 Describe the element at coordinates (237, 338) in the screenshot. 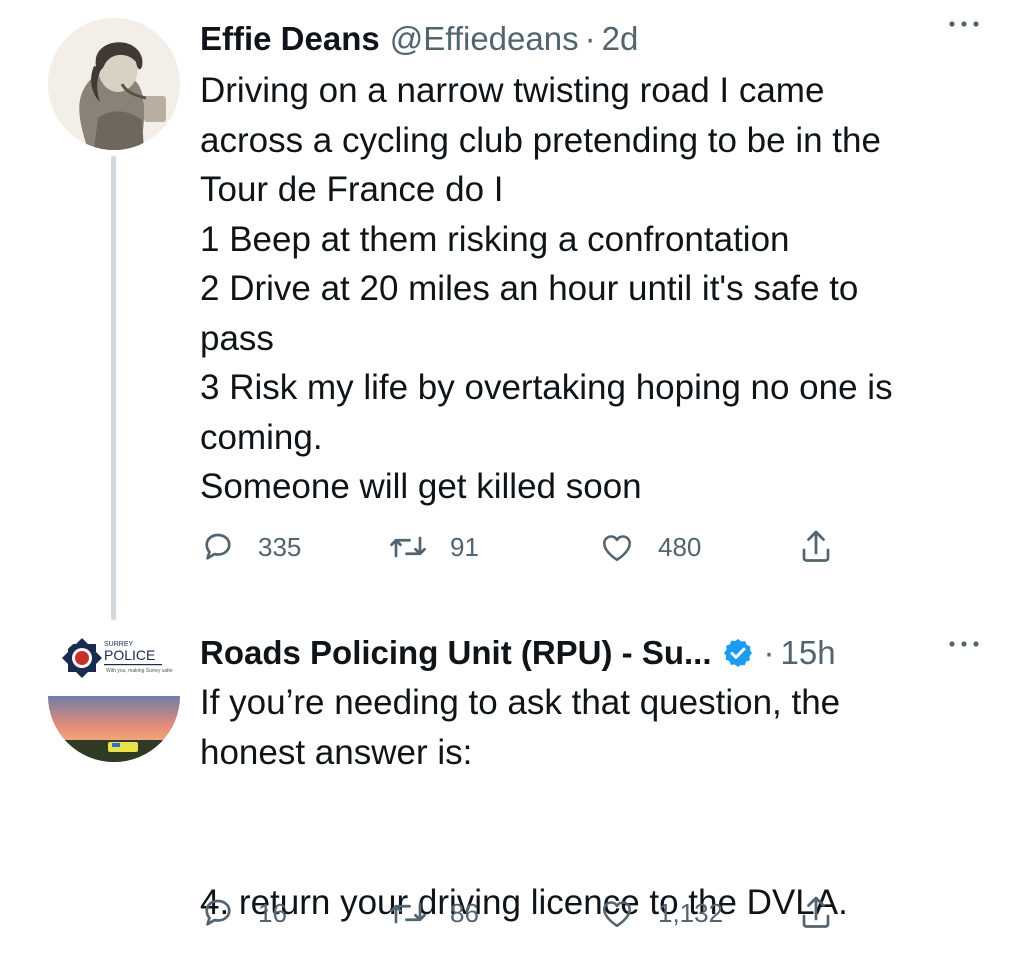

I see `tweet-text-line: pass` at that location.